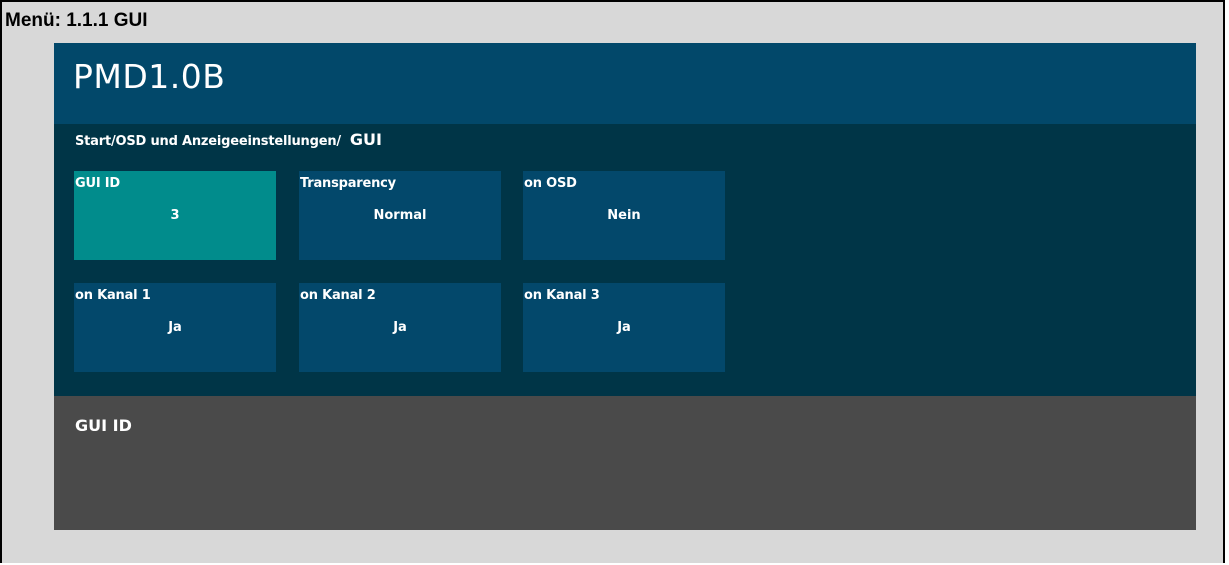 The width and height of the screenshot is (1229, 565). I want to click on tile-label: on Kanal 1, so click(113, 295).